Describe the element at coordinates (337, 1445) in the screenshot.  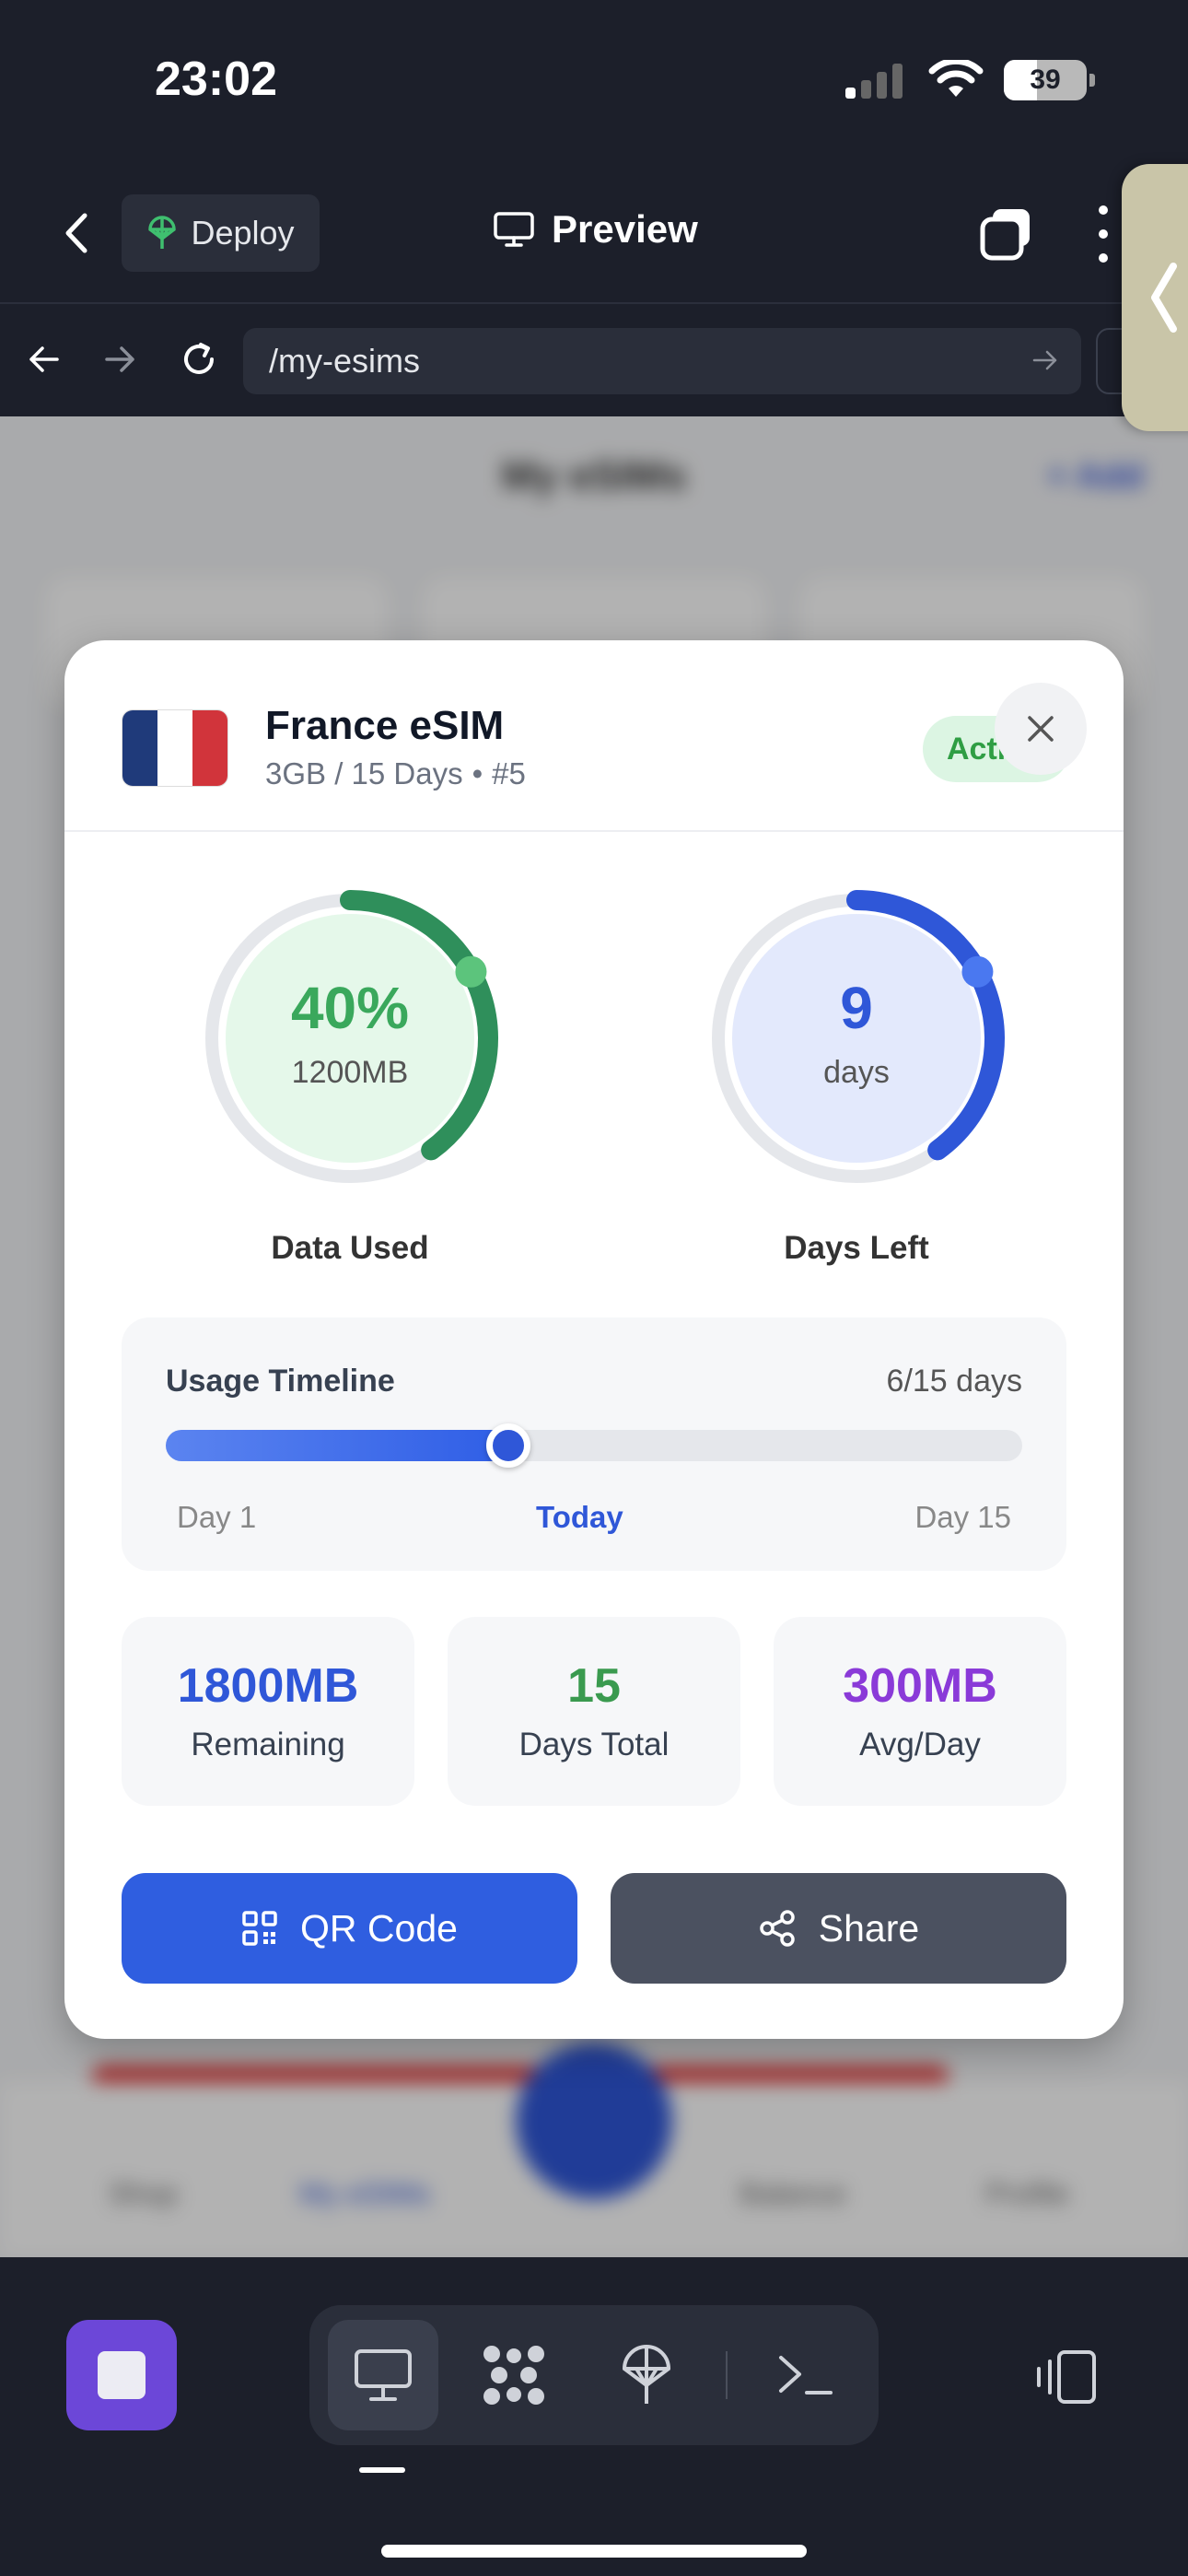
I see `timeline-fill` at that location.